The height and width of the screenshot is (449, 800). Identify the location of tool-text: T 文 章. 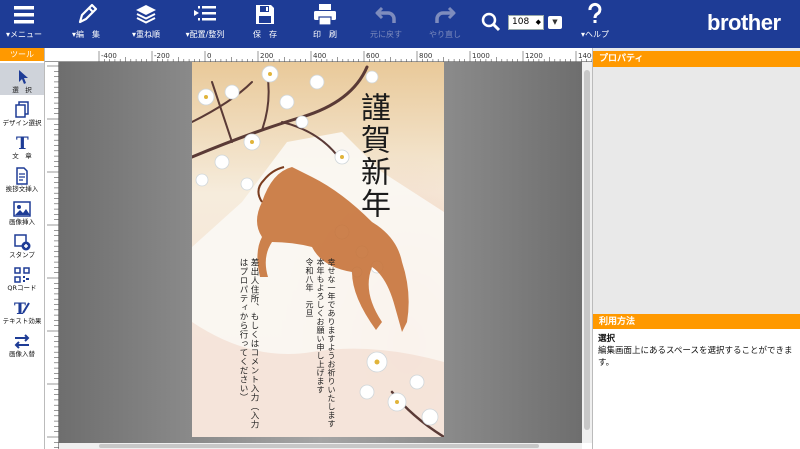
(22, 145).